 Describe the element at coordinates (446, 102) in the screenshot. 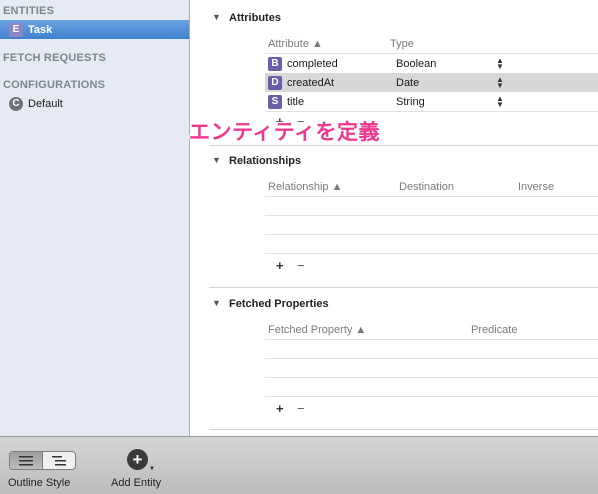

I see `attribute-type: String` at that location.